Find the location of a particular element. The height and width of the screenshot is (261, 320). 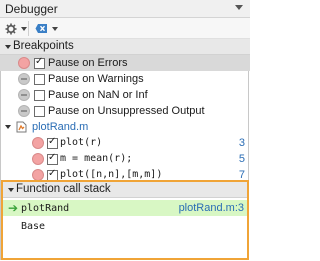

breakpoint-code: plot([n,n],[m,m]) is located at coordinates (111, 174).